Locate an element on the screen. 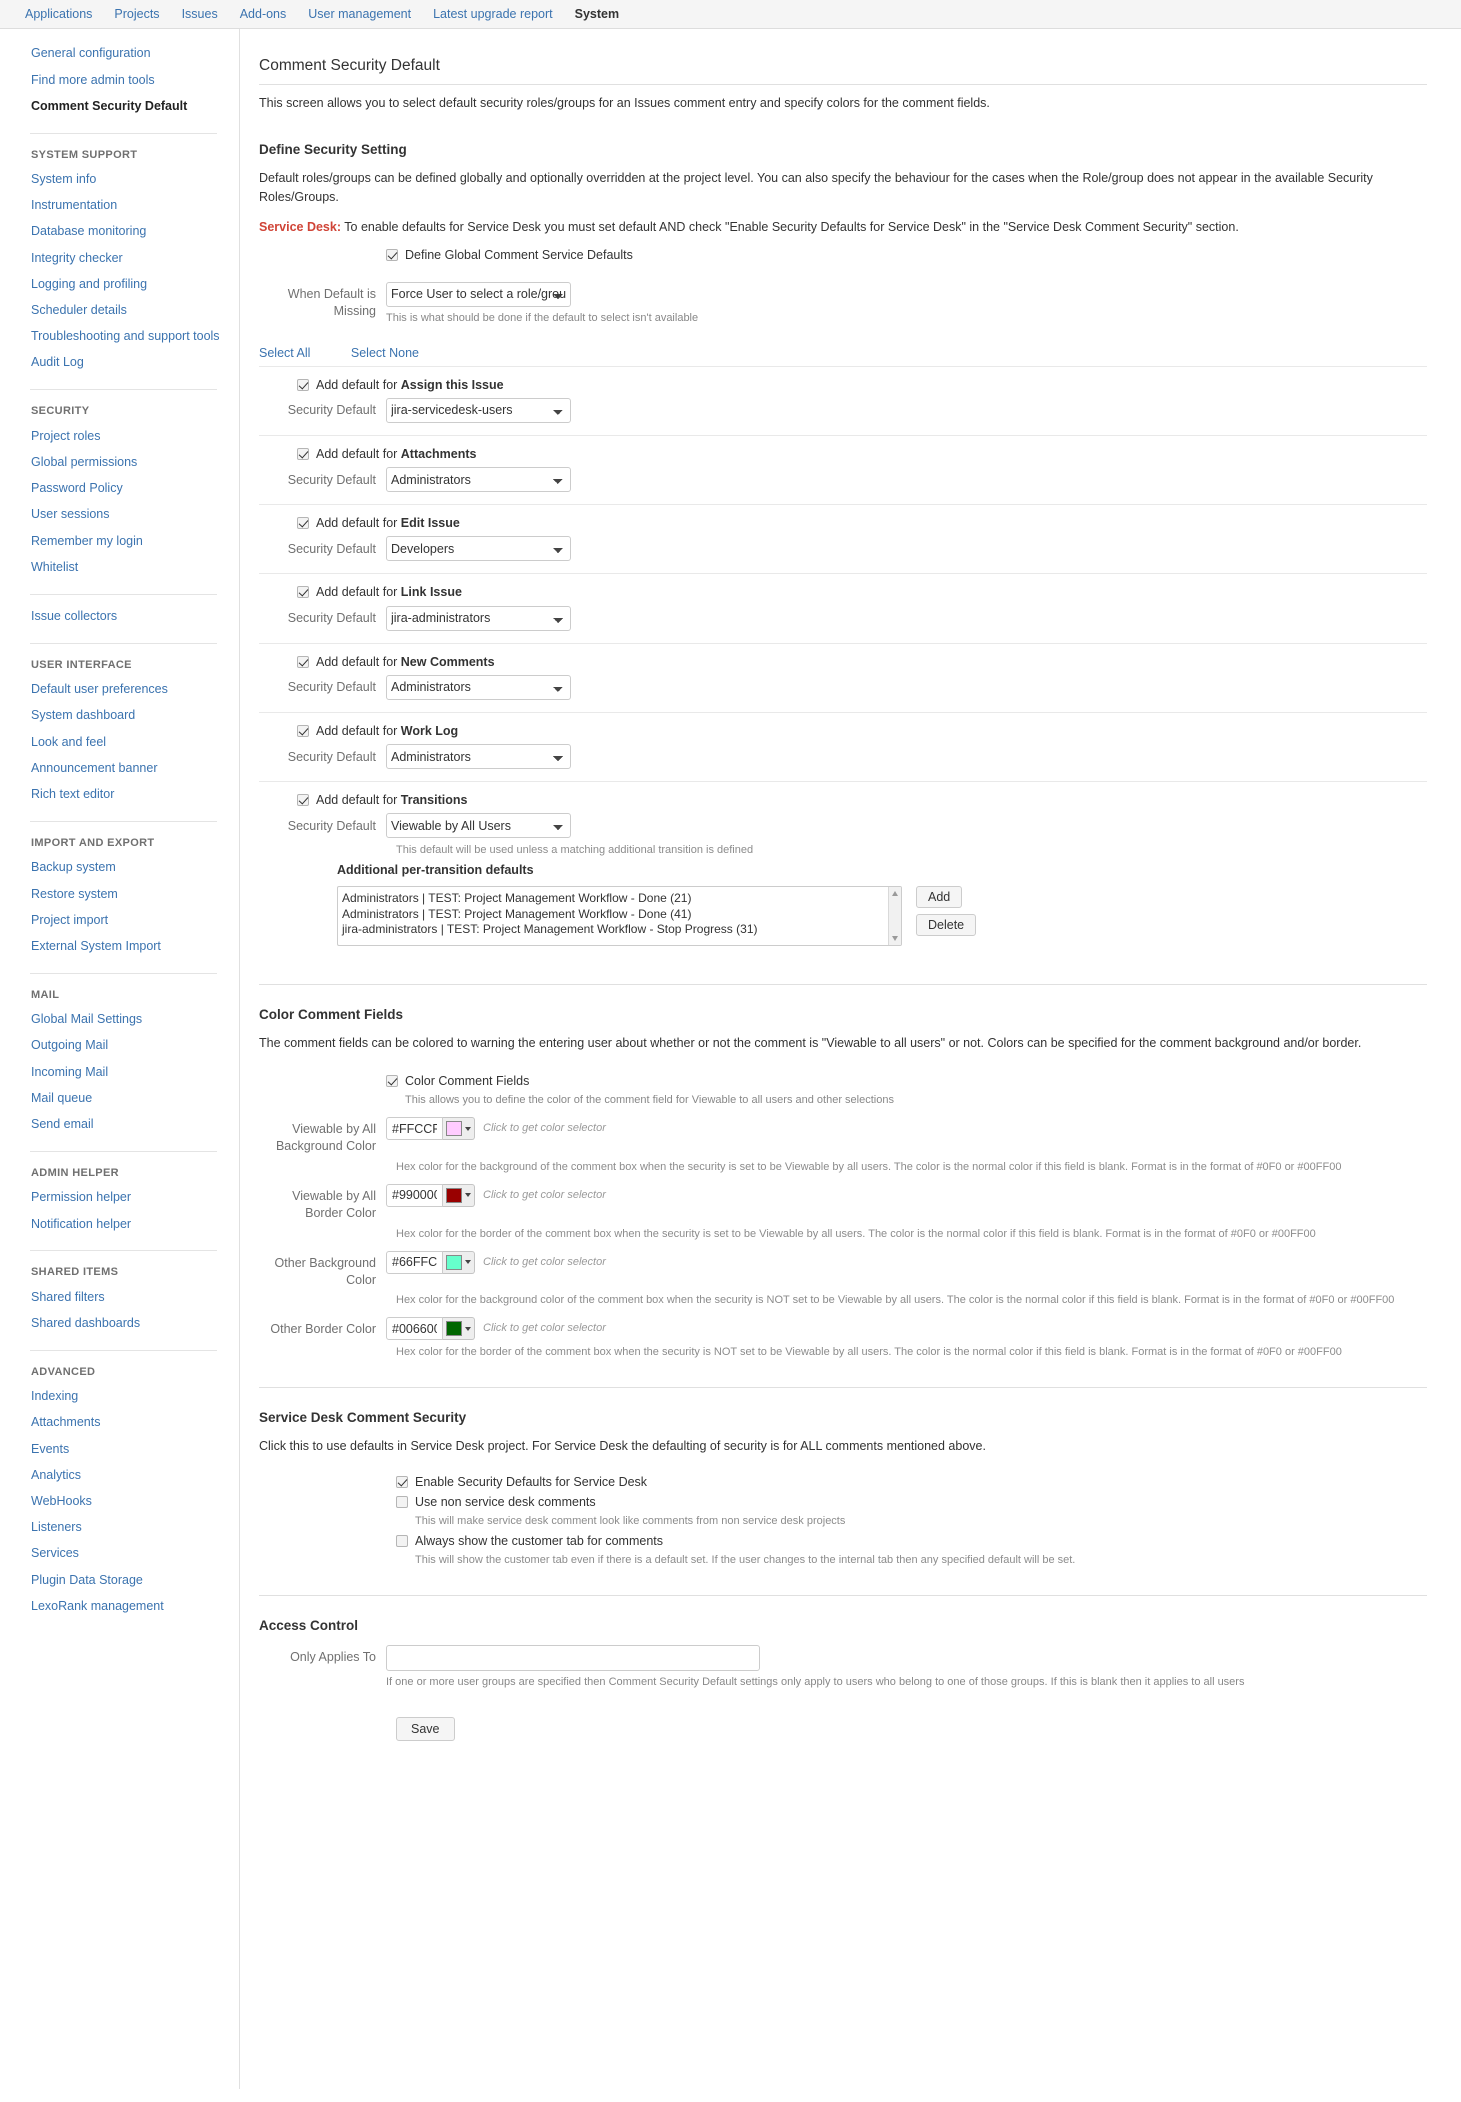 The height and width of the screenshot is (2102, 1461). security-default-select-assign-this-issue: jira-servicedesk-users is located at coordinates (478, 410).